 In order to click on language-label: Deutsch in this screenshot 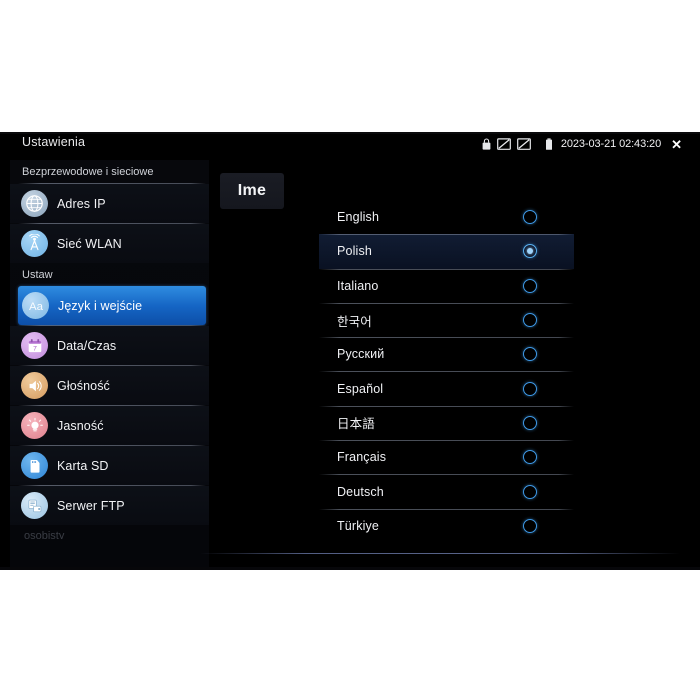, I will do `click(360, 491)`.